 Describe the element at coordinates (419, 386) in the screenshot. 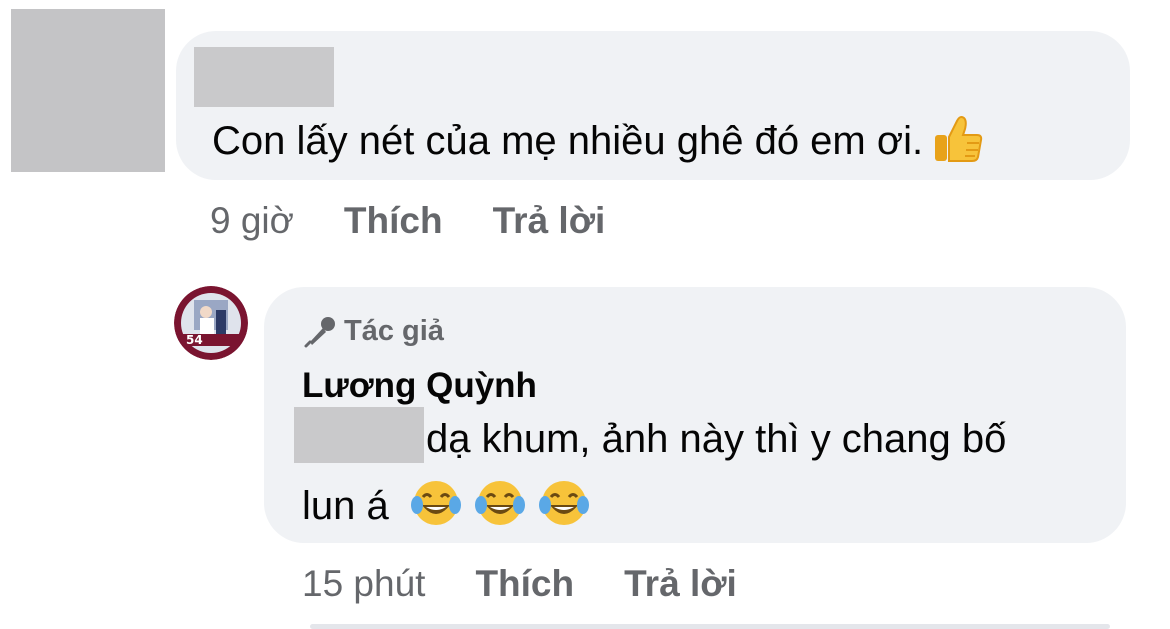

I see `author-name: Lương Quỳnh` at that location.